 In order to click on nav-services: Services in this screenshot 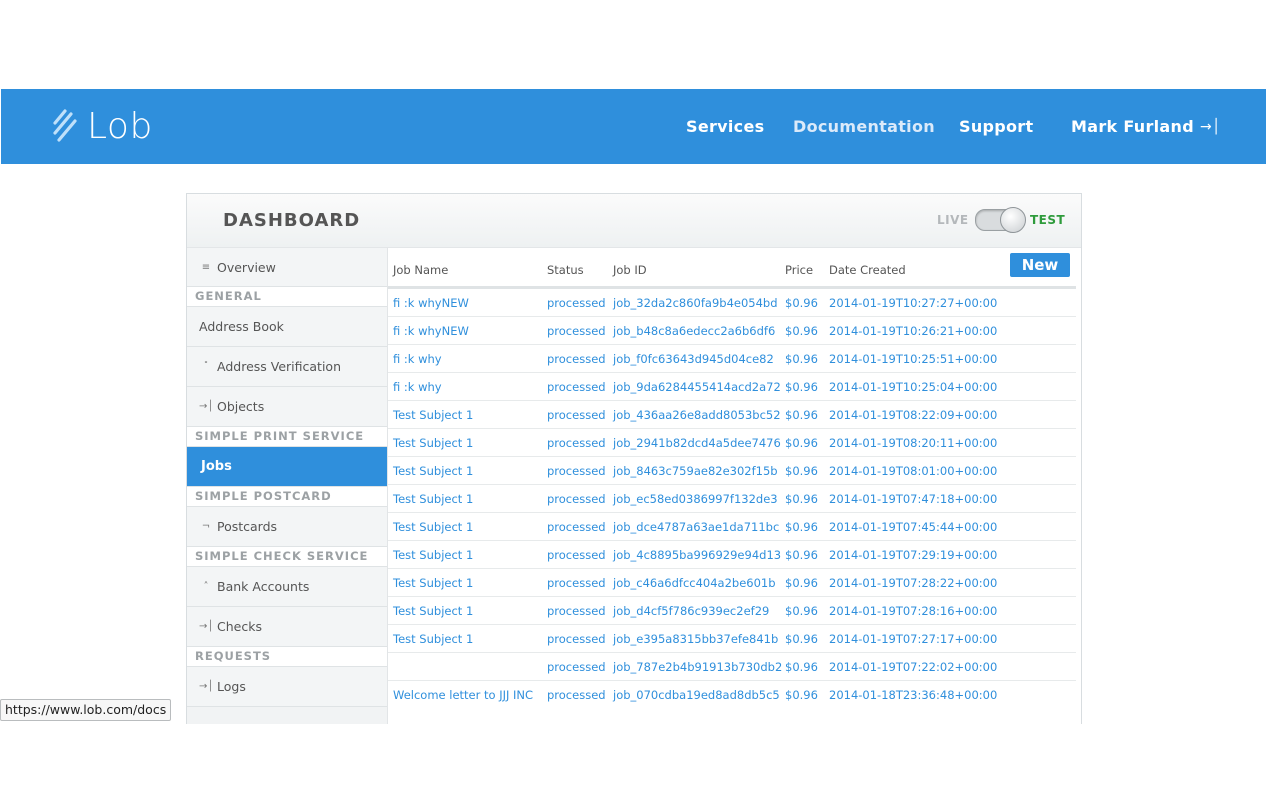, I will do `click(725, 126)`.